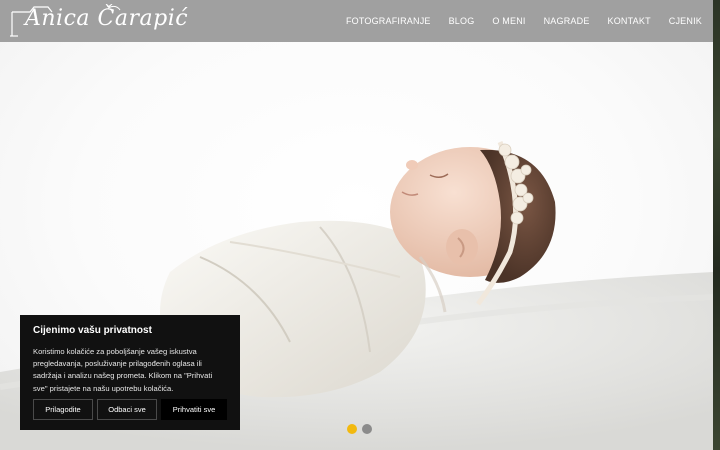 The height and width of the screenshot is (450, 720). I want to click on nav-item-kontakt: KONTAKT, so click(629, 21).